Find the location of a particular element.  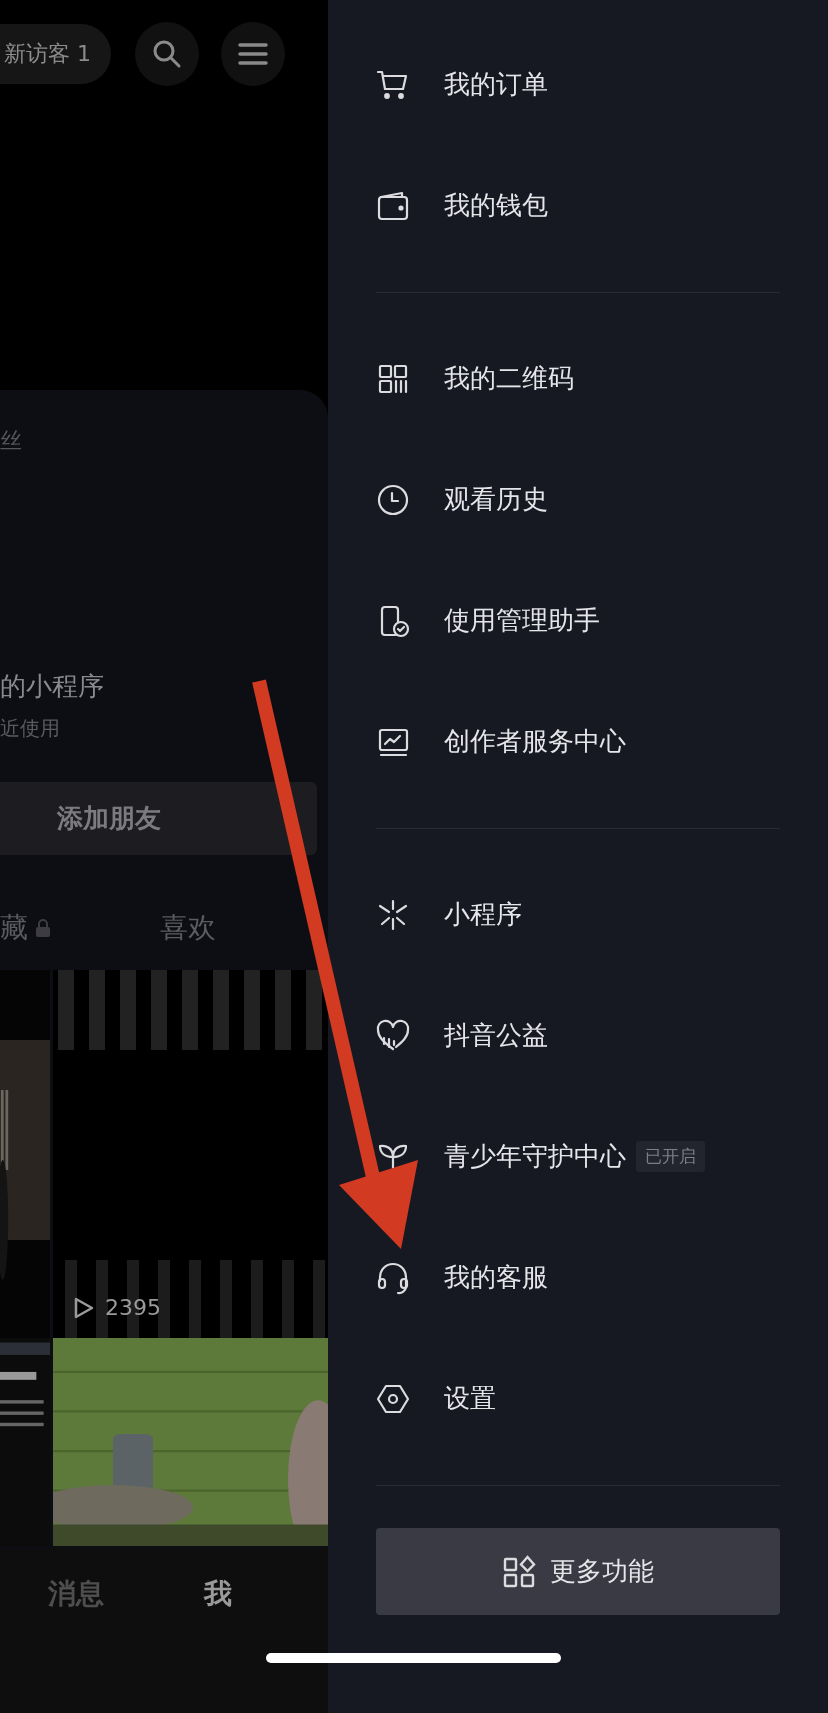

menu-icon is located at coordinates (253, 54).